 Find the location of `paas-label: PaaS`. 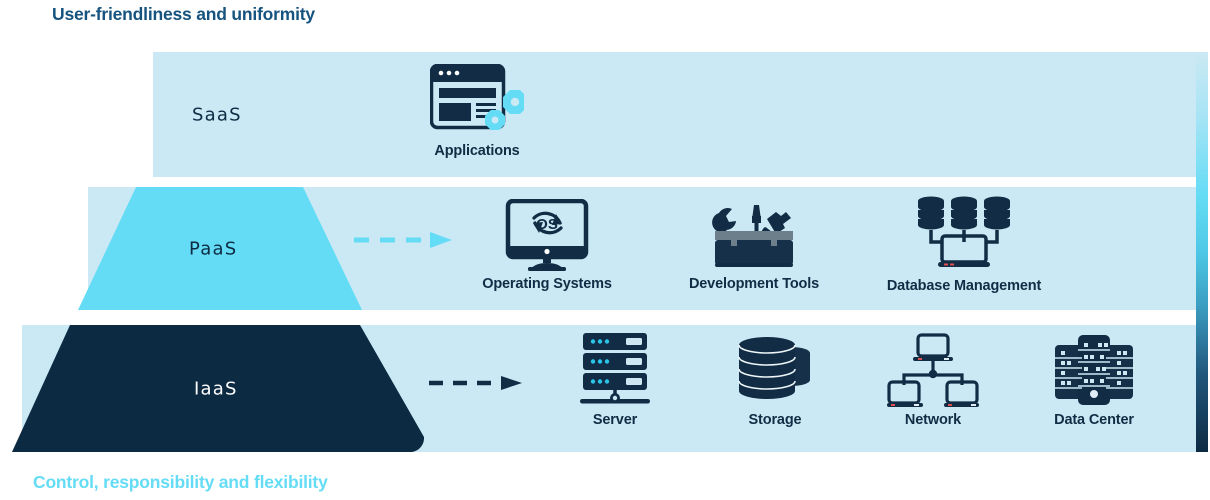

paas-label: PaaS is located at coordinates (213, 248).